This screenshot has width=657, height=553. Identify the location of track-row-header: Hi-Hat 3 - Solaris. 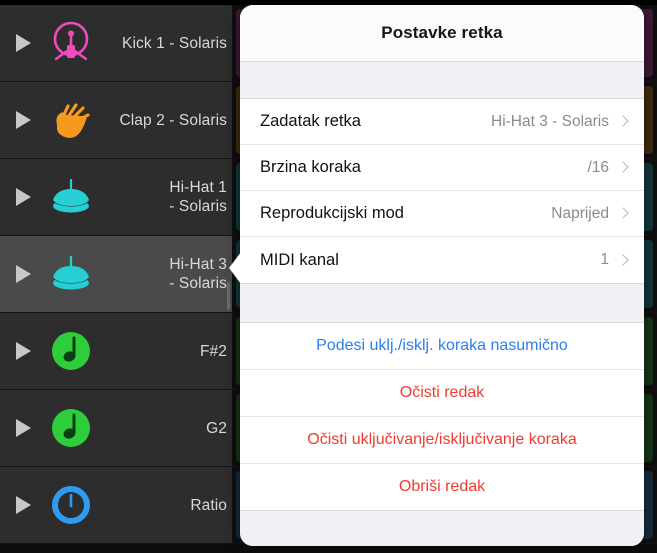
(116, 274).